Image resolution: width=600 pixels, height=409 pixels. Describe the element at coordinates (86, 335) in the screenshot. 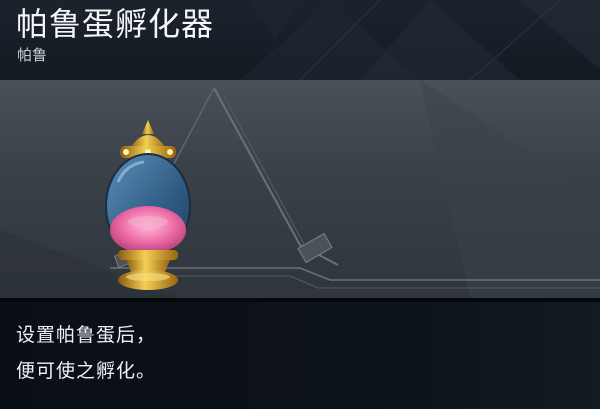

I see `description-line: 设置帕鲁蛋后，` at that location.